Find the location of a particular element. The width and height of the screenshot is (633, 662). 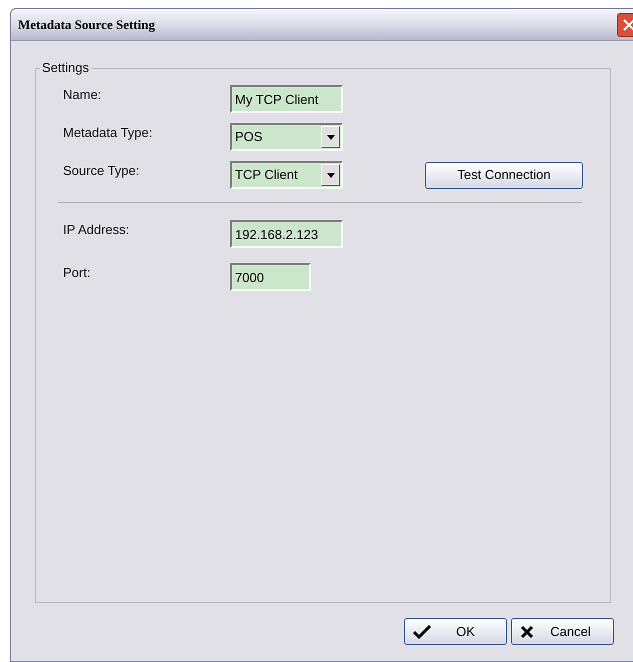

cancel-button: Cancel is located at coordinates (562, 631).